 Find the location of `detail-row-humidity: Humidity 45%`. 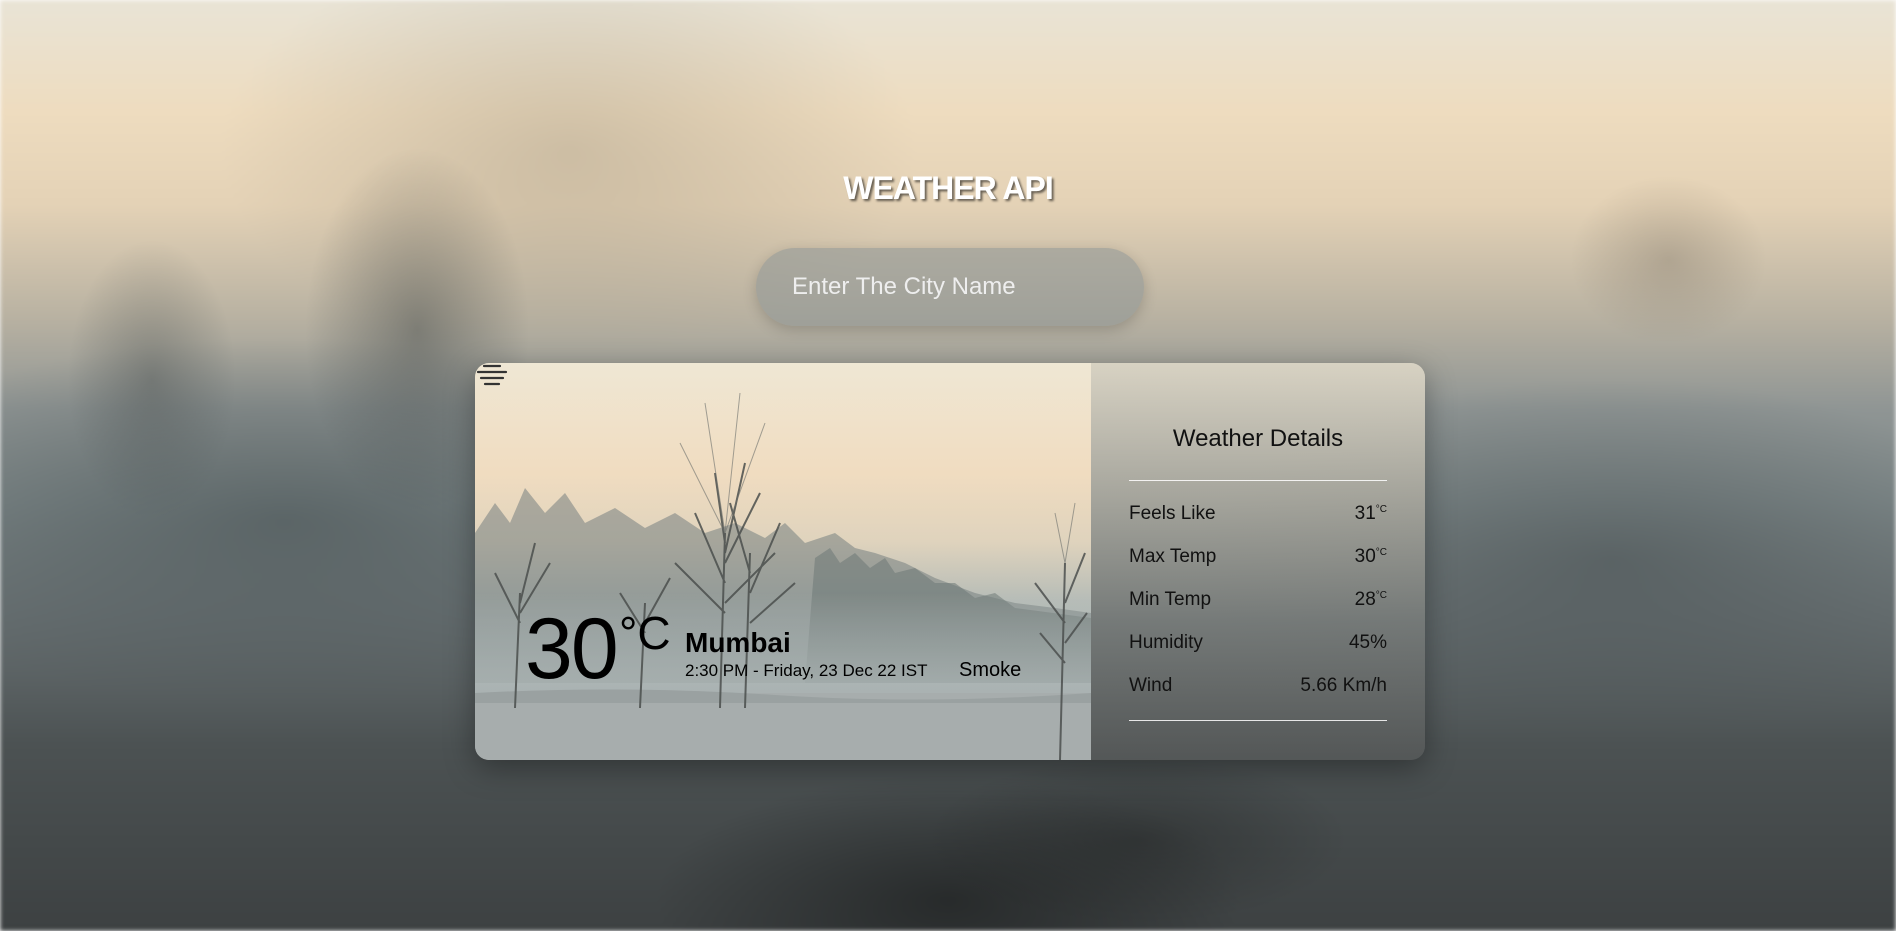

detail-row-humidity: Humidity 45% is located at coordinates (1258, 643).